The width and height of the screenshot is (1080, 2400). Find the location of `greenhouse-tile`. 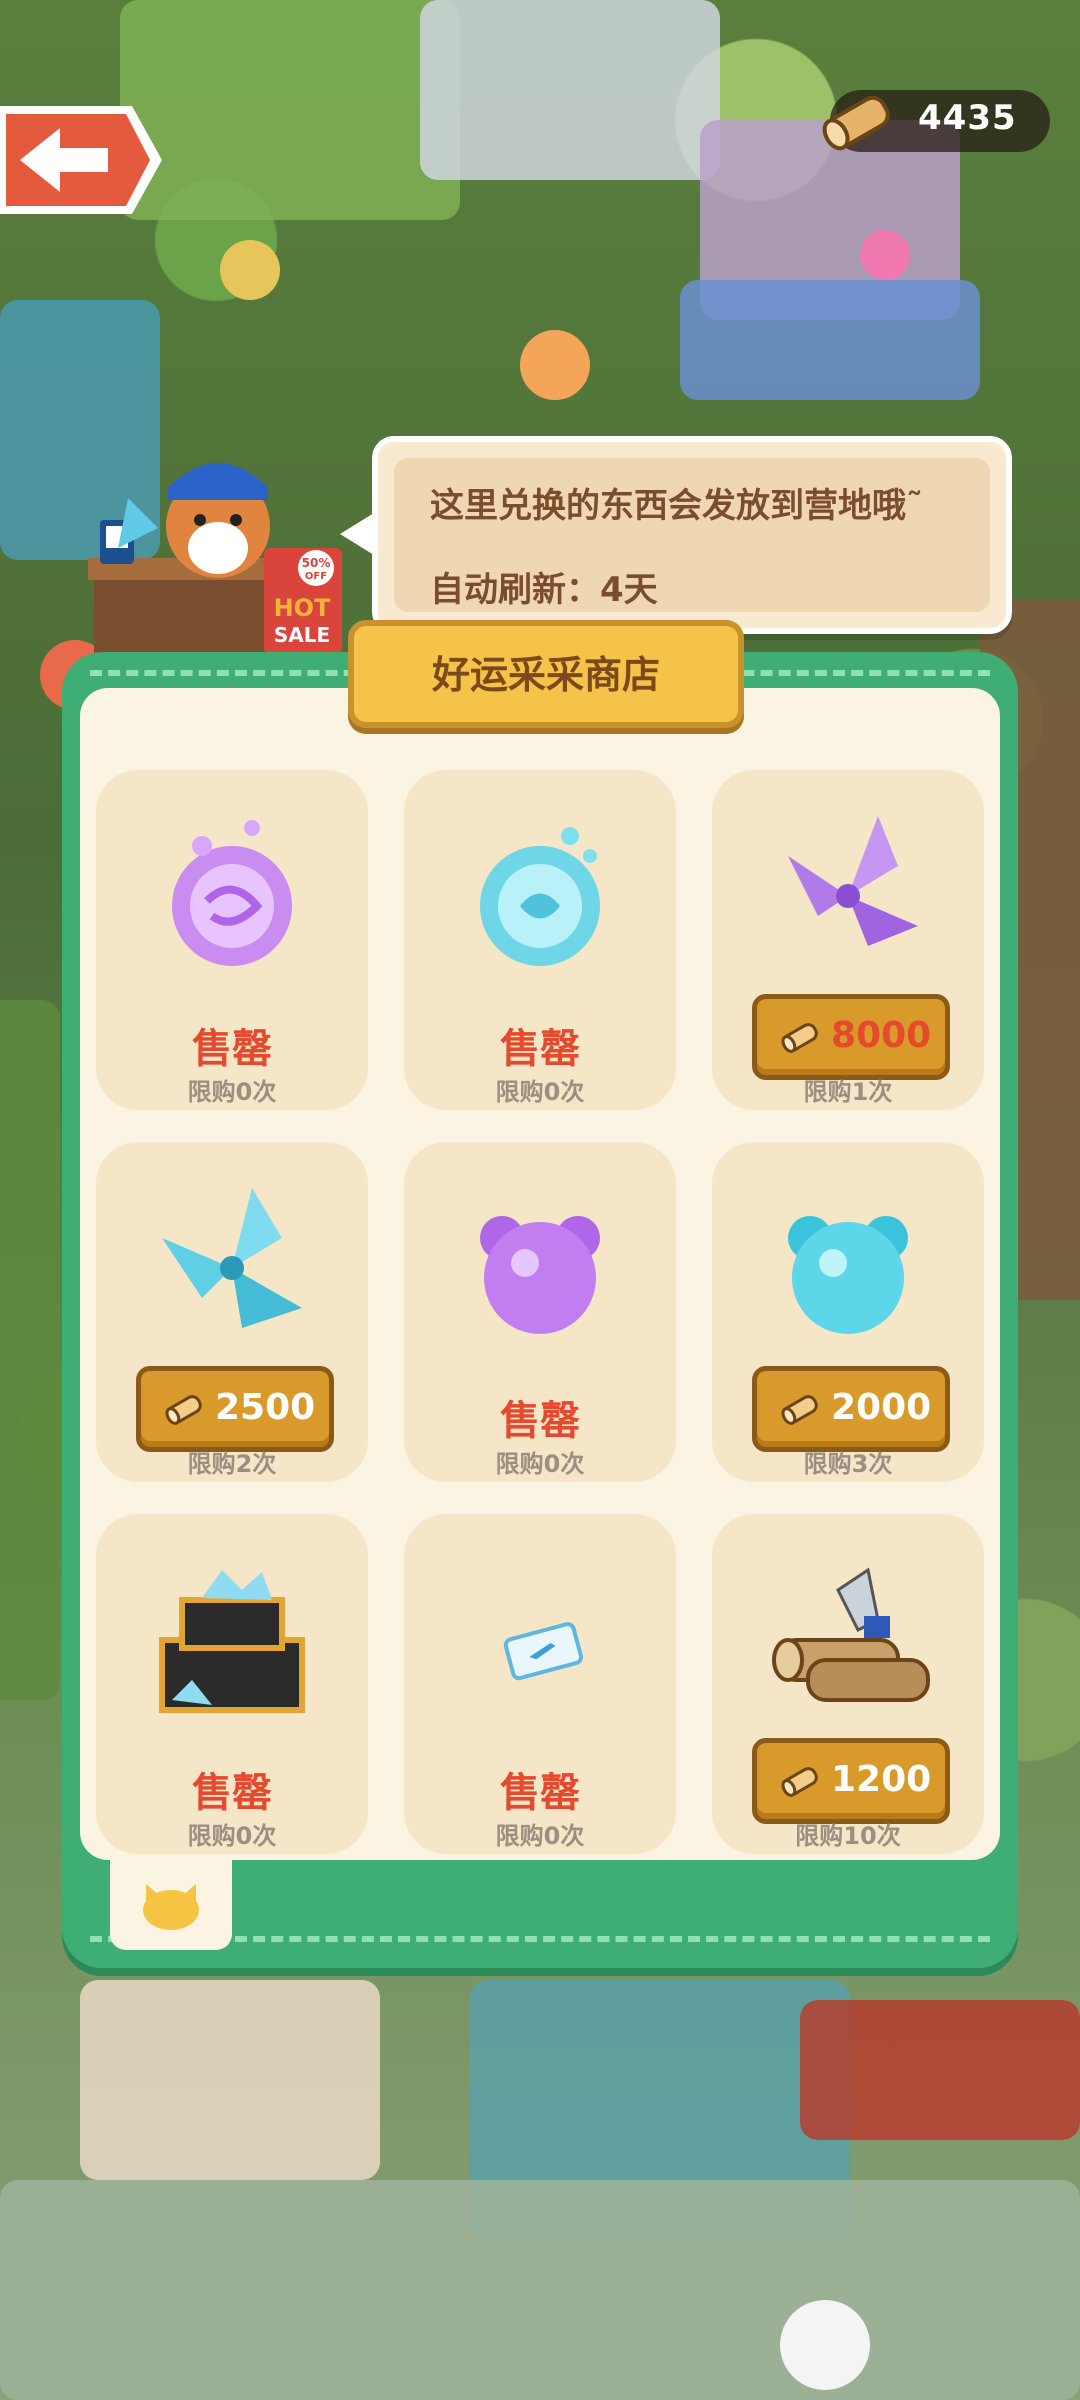

greenhouse-tile is located at coordinates (570, 90).